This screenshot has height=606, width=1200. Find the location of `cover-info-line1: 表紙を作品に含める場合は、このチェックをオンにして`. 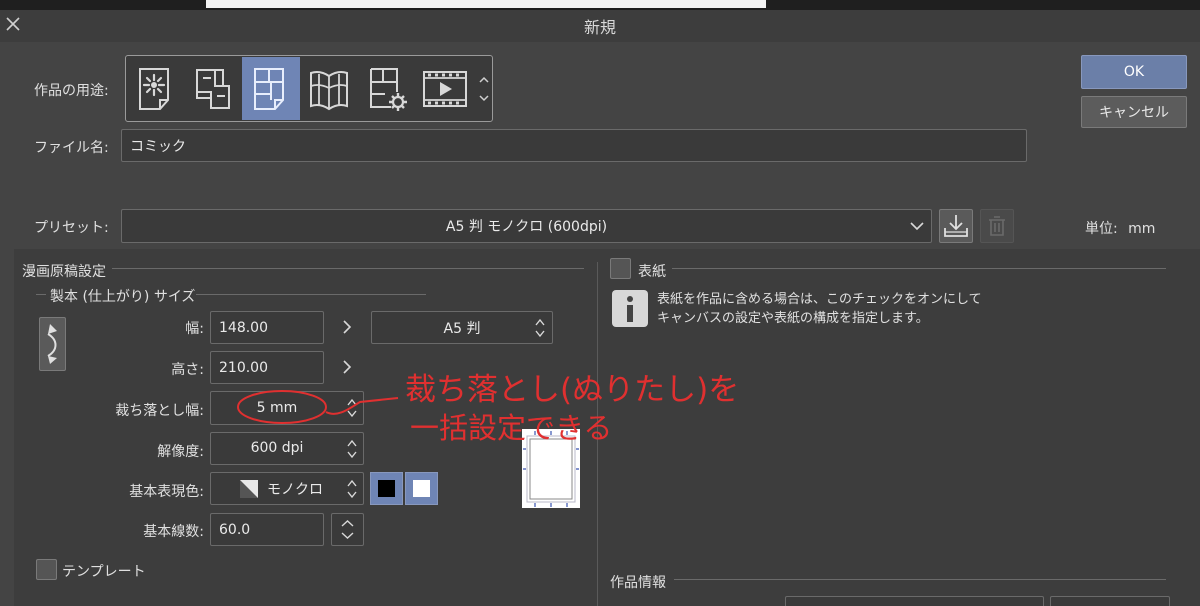

cover-info-line1: 表紙を作品に含める場合は、このチェックをオンにして is located at coordinates (819, 299).